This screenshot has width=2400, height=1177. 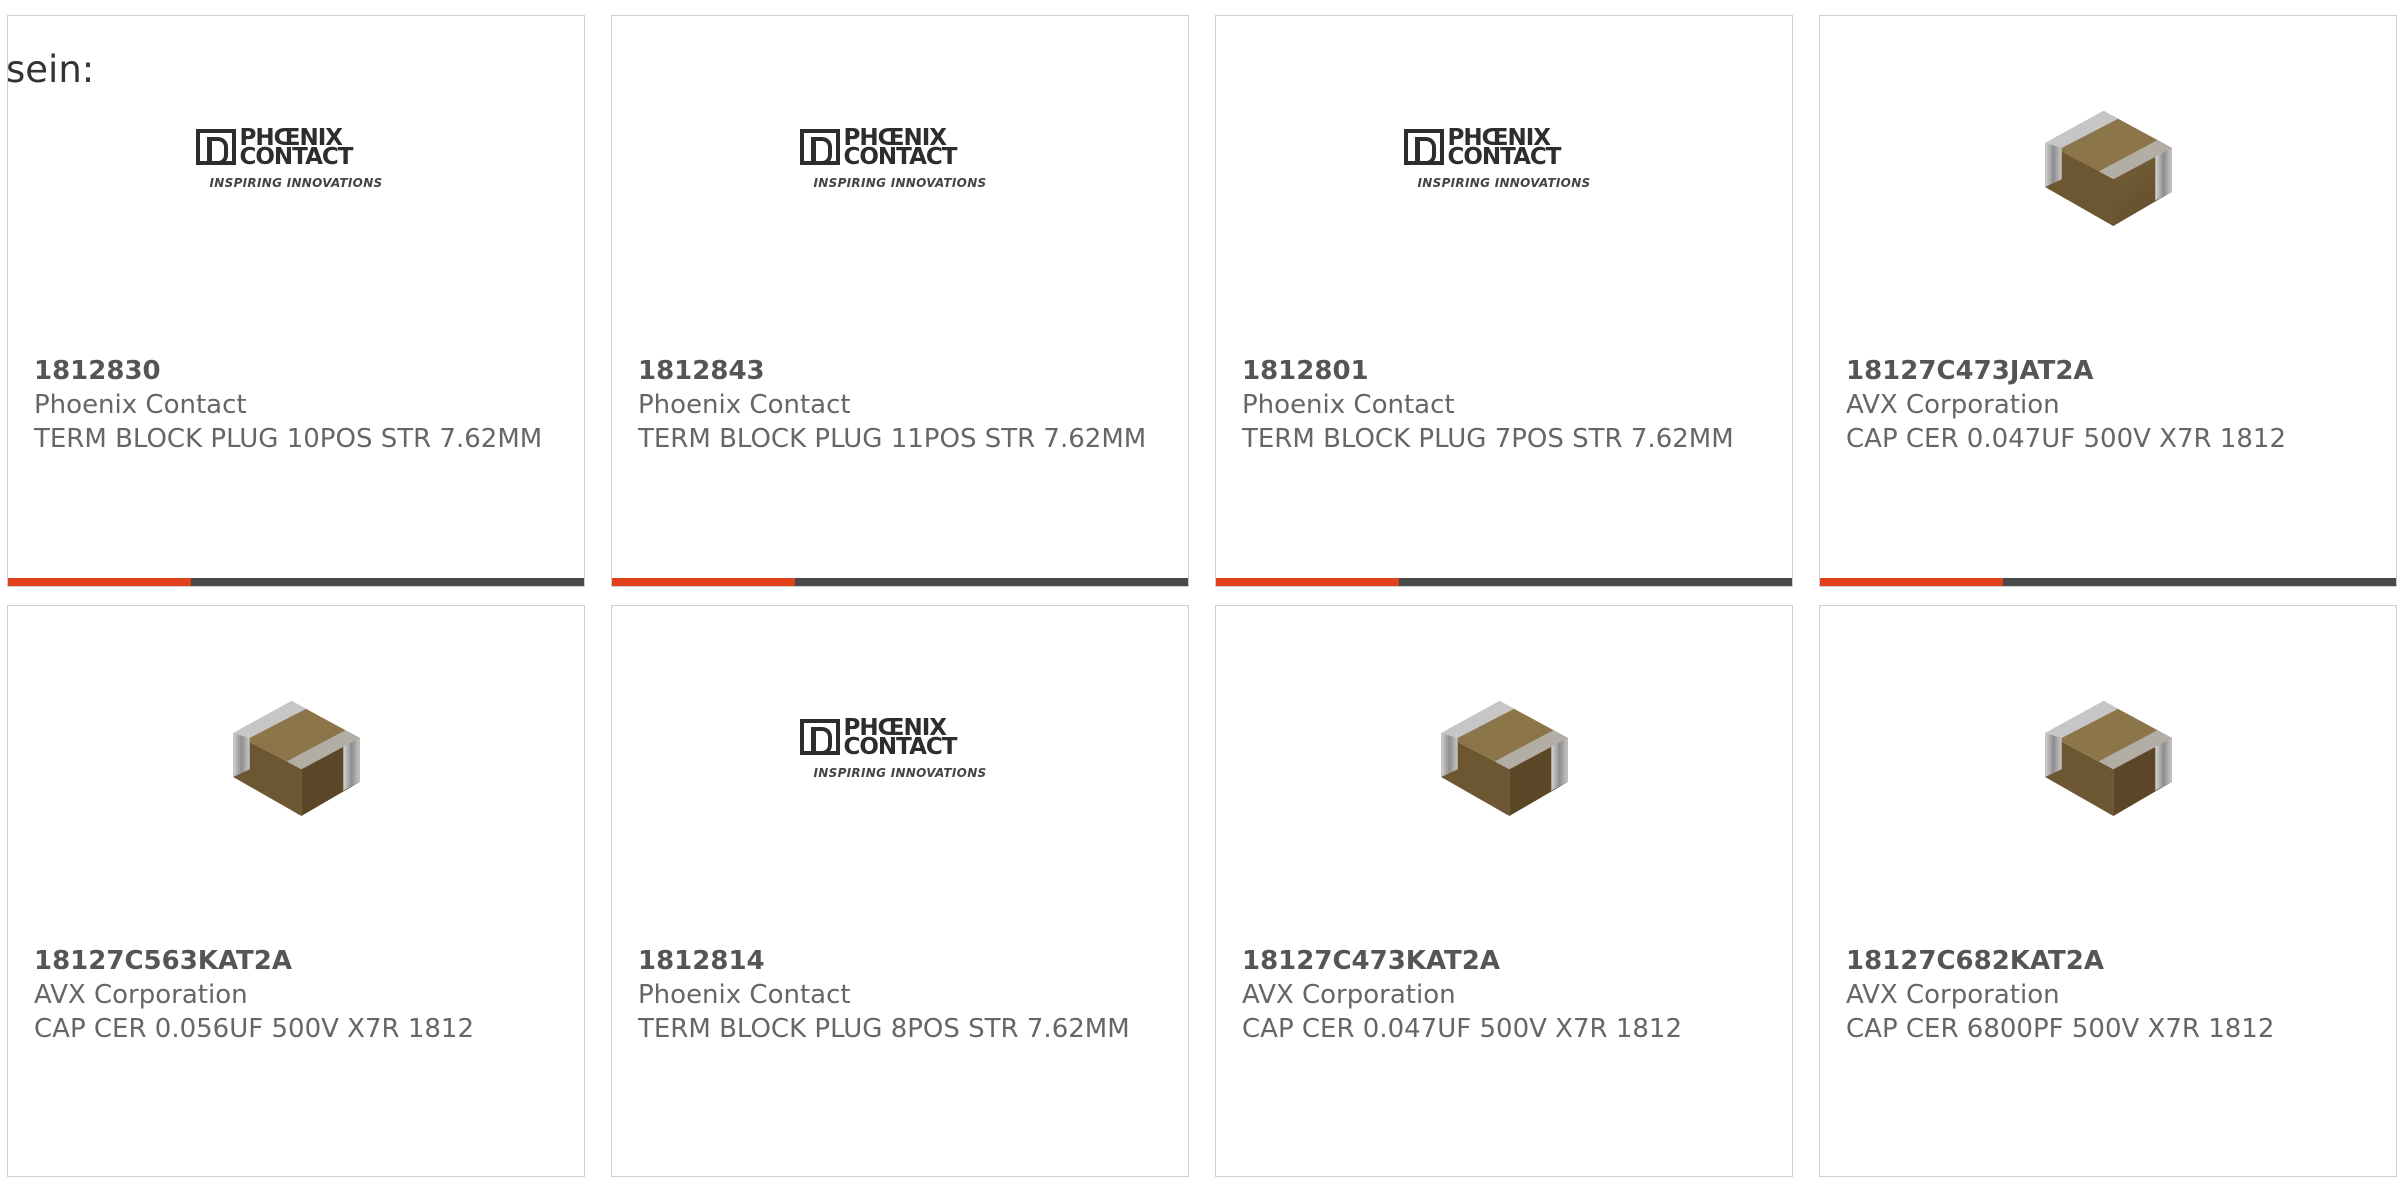 I want to click on description: TERM BLOCK PLUG 11POS STR 7.62MM, so click(x=892, y=439).